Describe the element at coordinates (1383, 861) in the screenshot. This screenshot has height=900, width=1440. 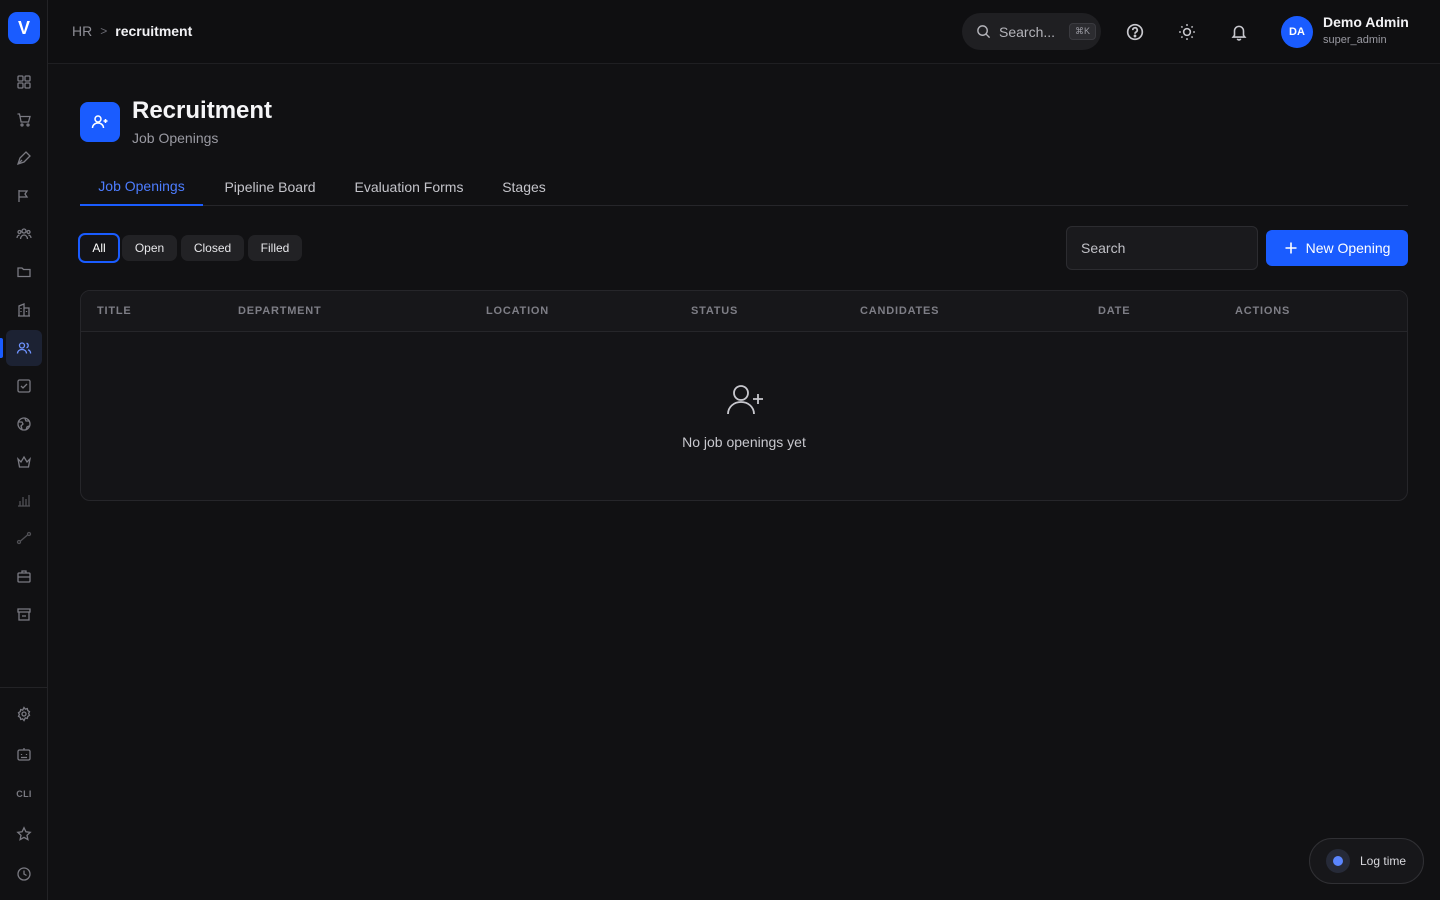
I see `log-time-label: Log time` at that location.